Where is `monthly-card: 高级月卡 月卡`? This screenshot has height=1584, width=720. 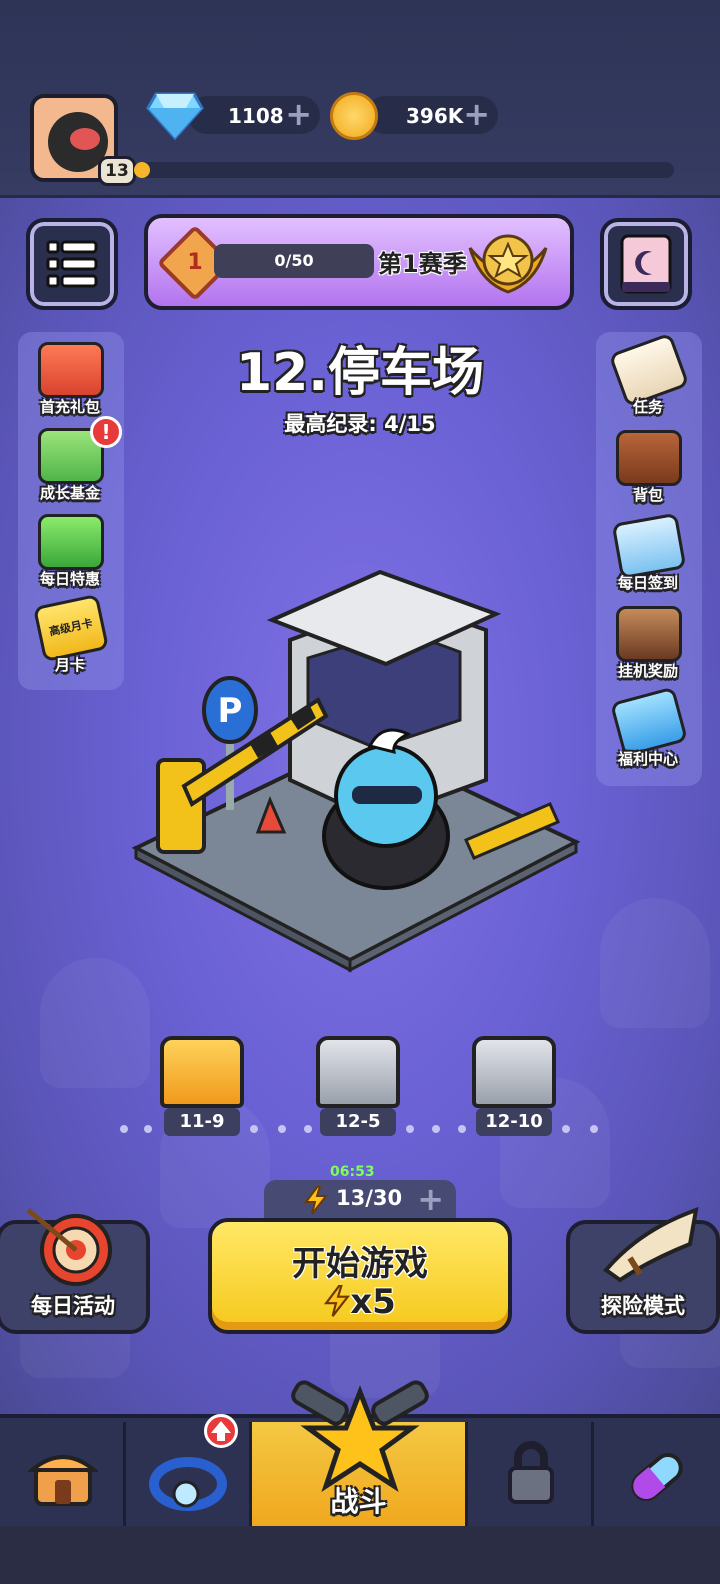 monthly-card: 高级月卡 月卡 is located at coordinates (70, 639).